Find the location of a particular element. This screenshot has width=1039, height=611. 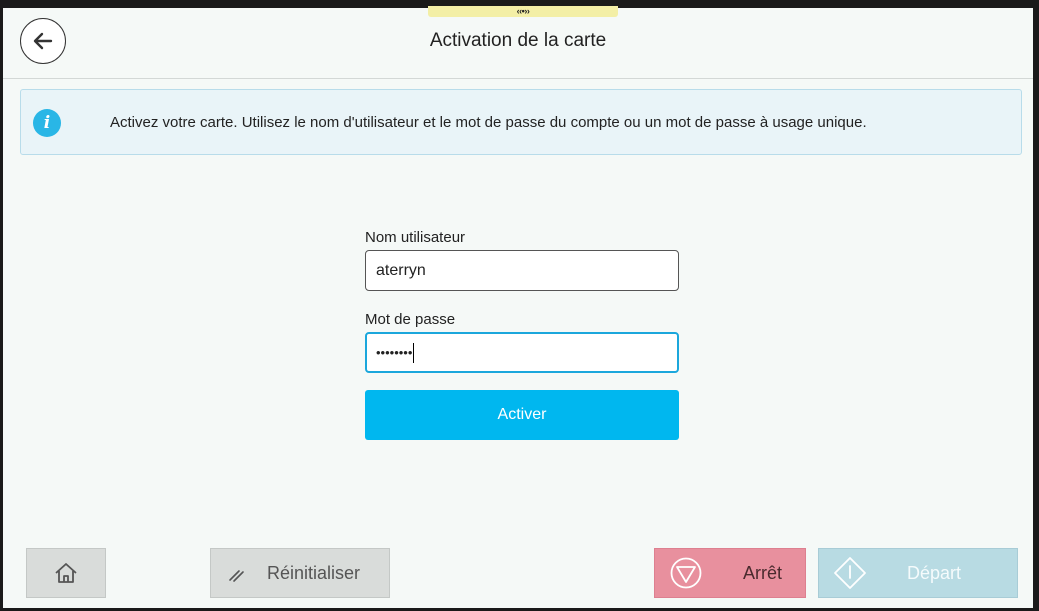

text-cursor is located at coordinates (414, 352).